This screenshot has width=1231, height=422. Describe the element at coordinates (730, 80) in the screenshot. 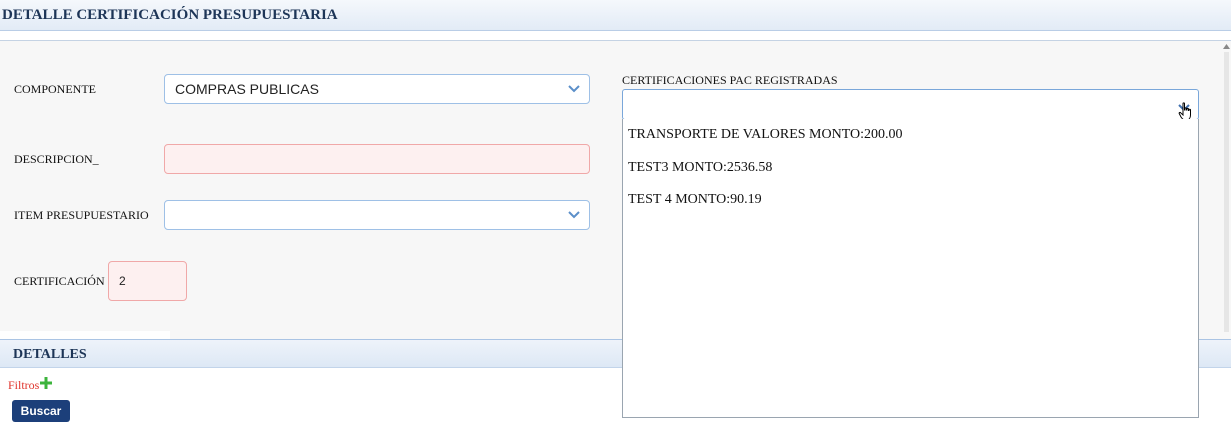

I see `pac-label: CERTIFICACIONES PAC REGISTRADAS` at that location.